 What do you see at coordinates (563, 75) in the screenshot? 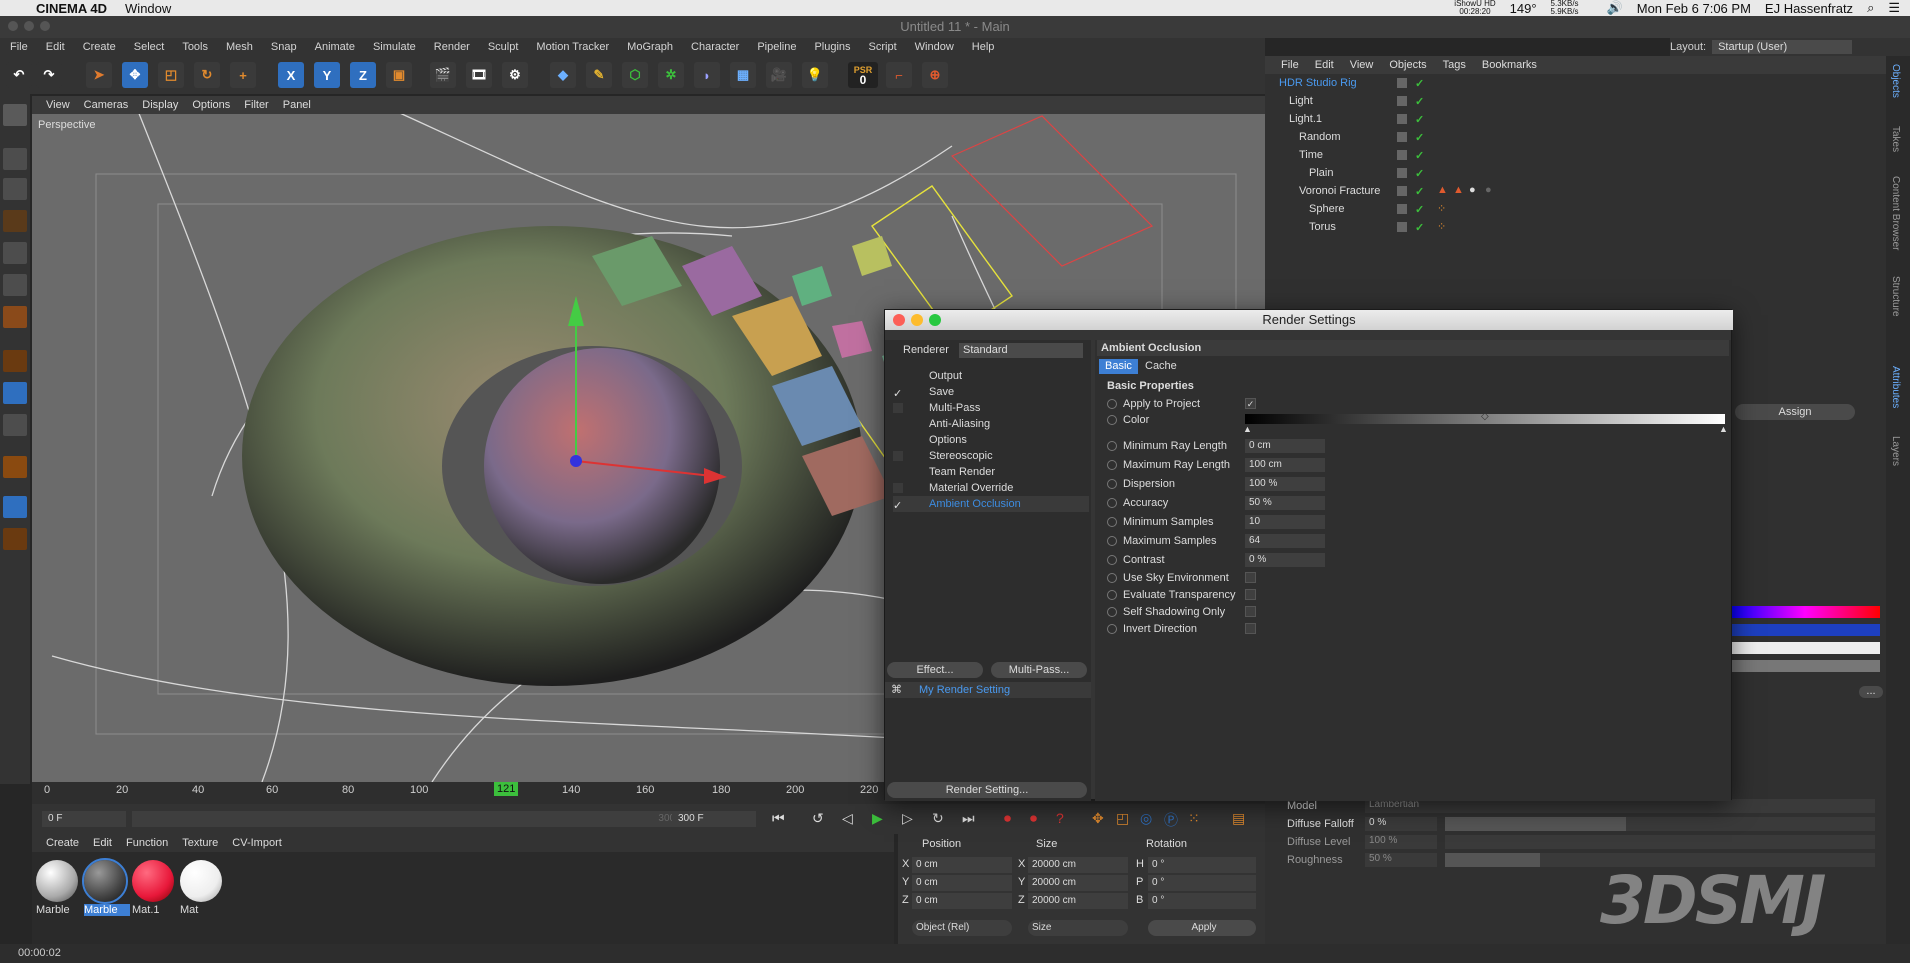
I see `cube-icon: ◆` at bounding box center [563, 75].